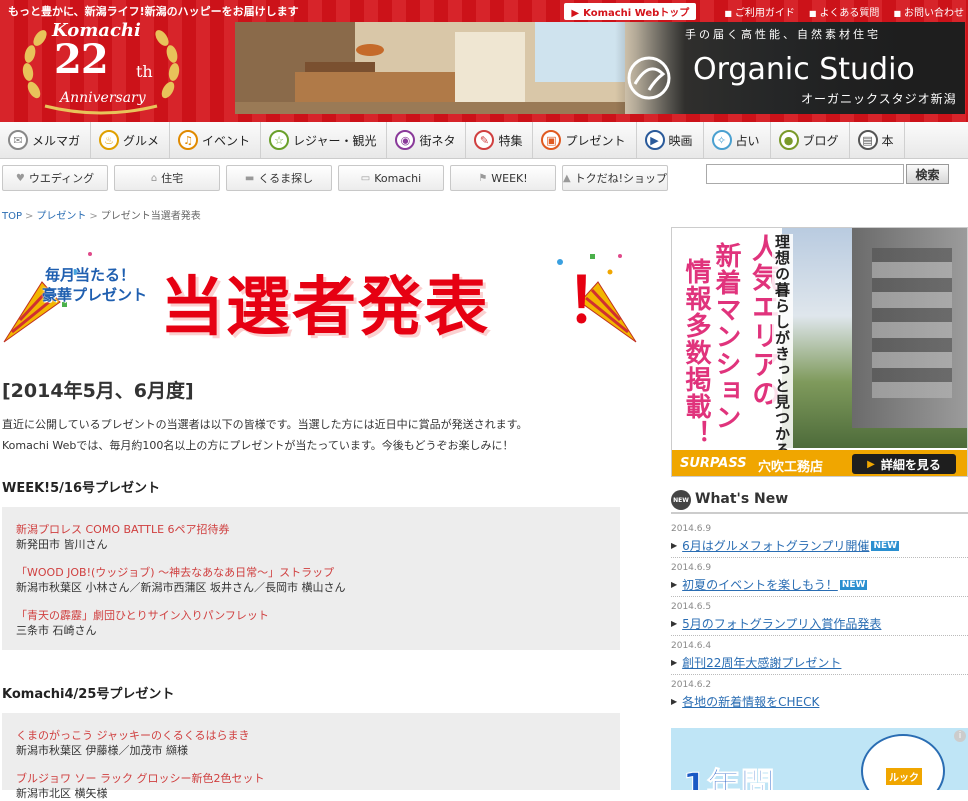 The height and width of the screenshot is (801, 968). What do you see at coordinates (904, 464) in the screenshot?
I see `ad-detail-button: ▶ 詳細を見る` at bounding box center [904, 464].